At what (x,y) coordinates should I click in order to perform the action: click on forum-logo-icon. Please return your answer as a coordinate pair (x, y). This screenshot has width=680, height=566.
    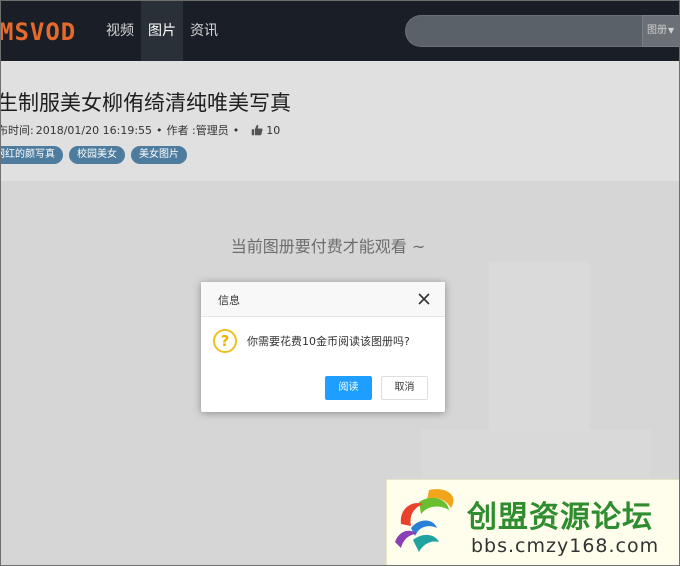
    Looking at the image, I should click on (424, 520).